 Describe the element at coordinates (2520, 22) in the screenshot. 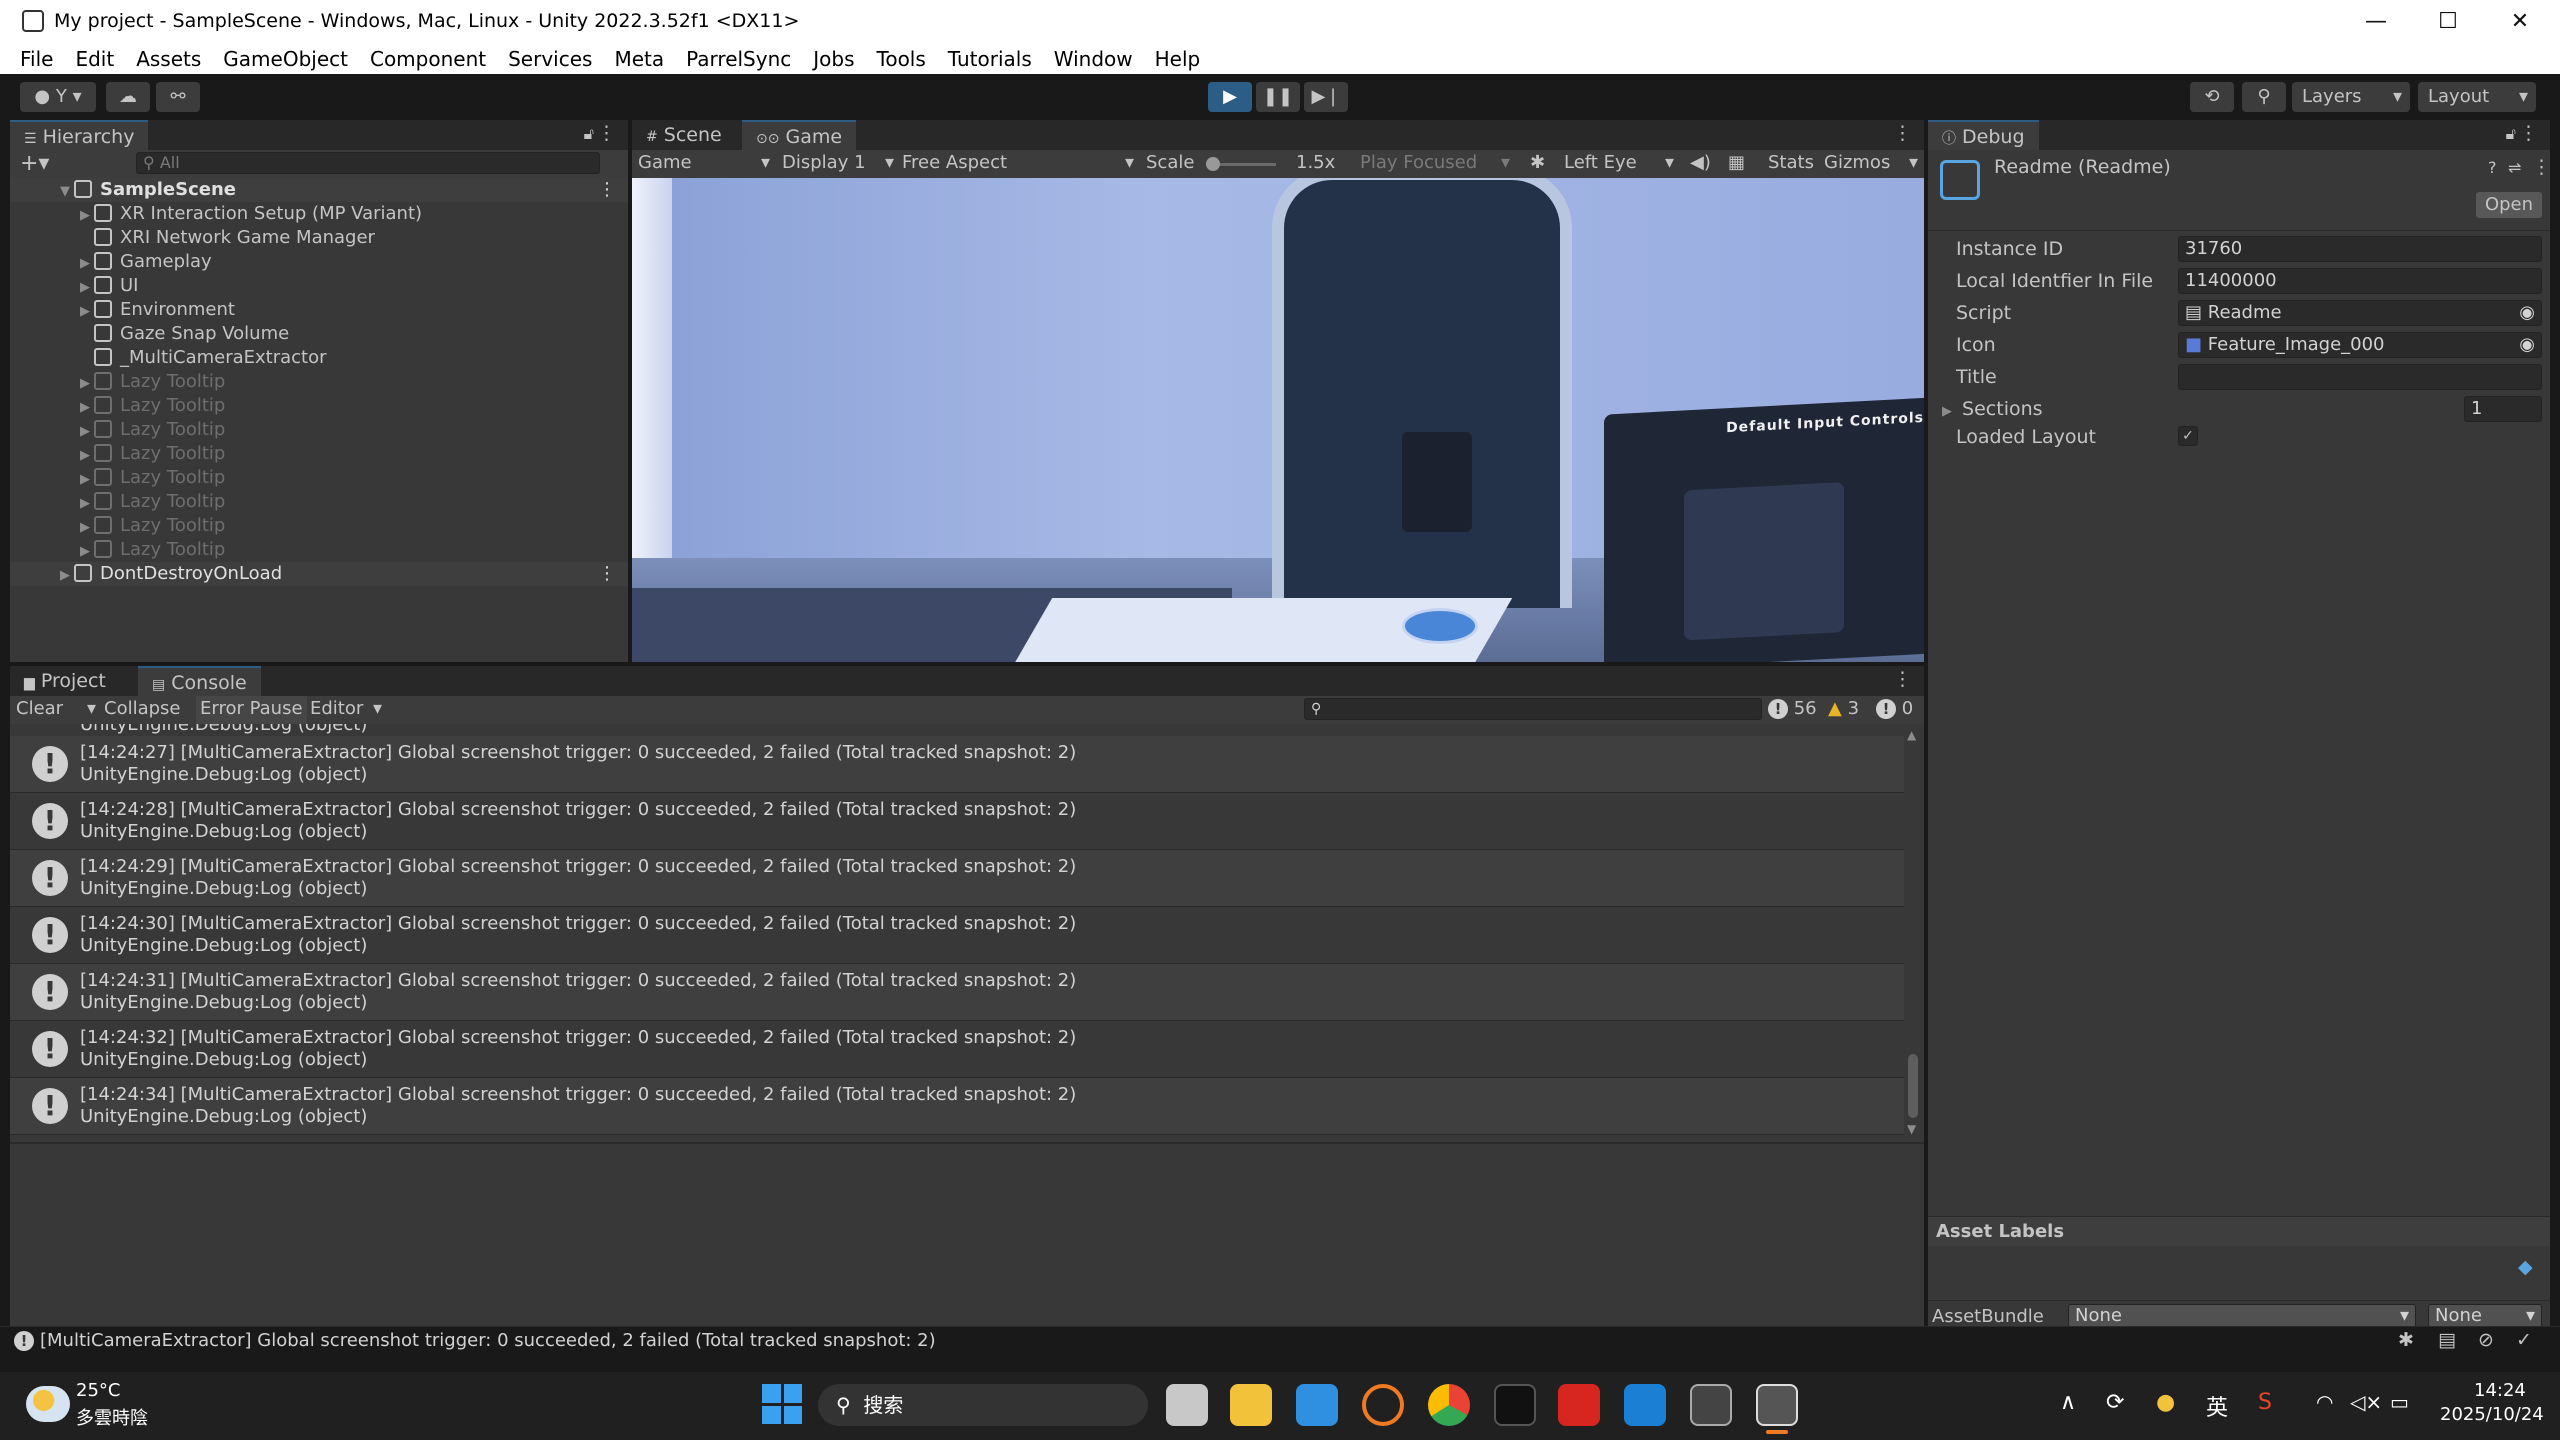

I see `close-button: ✕` at that location.